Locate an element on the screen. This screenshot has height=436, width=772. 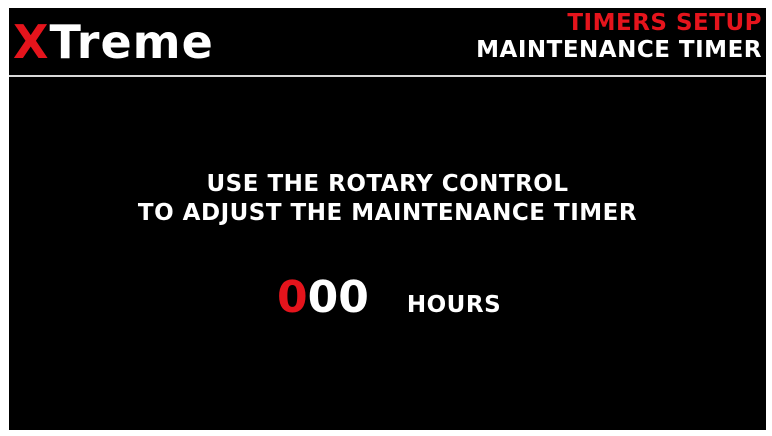
timer-digit-units: 0 is located at coordinates (353, 297).